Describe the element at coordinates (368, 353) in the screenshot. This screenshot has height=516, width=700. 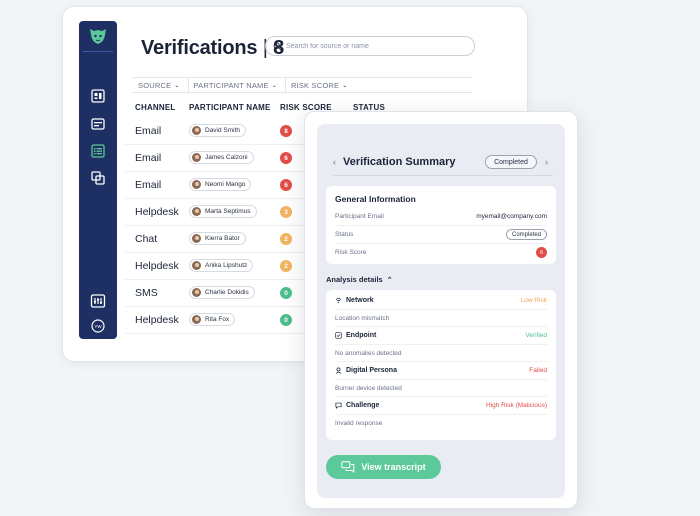
I see `analysis-detail: No anomalies detected` at that location.